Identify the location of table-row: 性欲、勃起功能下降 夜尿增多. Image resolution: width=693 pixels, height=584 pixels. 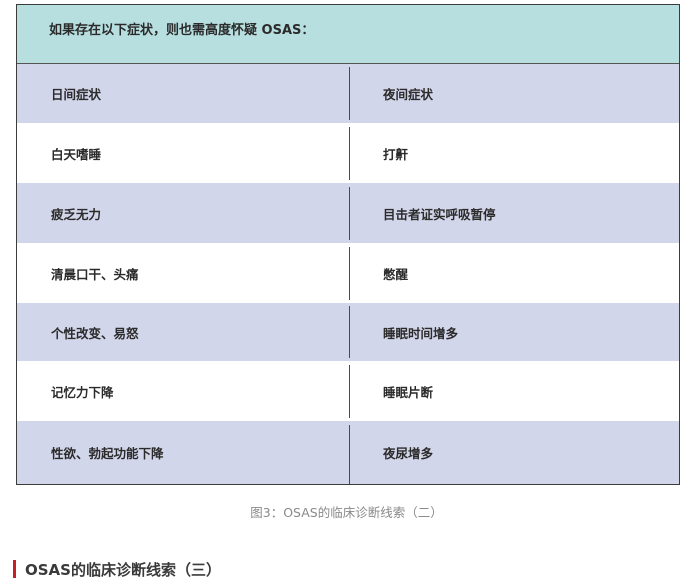
(348, 452).